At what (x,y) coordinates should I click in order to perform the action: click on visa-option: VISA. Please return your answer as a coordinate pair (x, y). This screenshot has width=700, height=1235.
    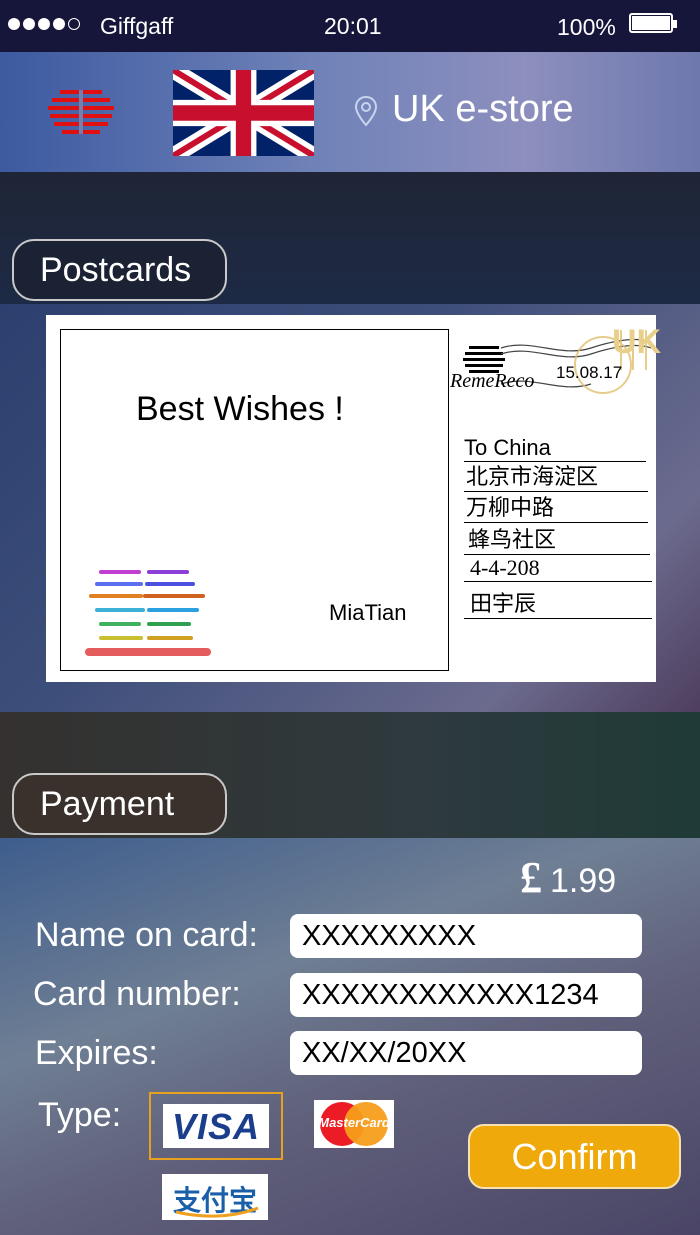
    Looking at the image, I should click on (216, 1126).